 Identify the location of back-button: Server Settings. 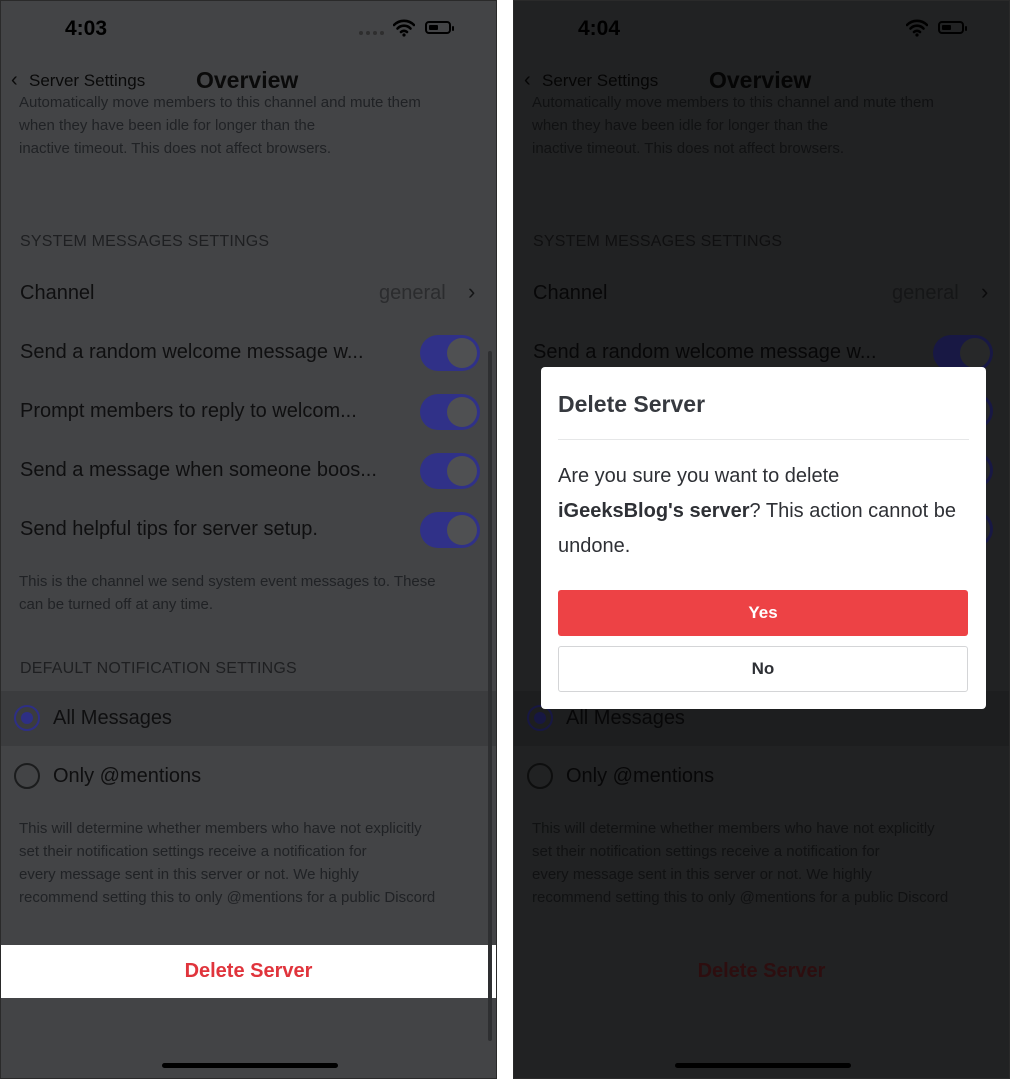
(87, 81).